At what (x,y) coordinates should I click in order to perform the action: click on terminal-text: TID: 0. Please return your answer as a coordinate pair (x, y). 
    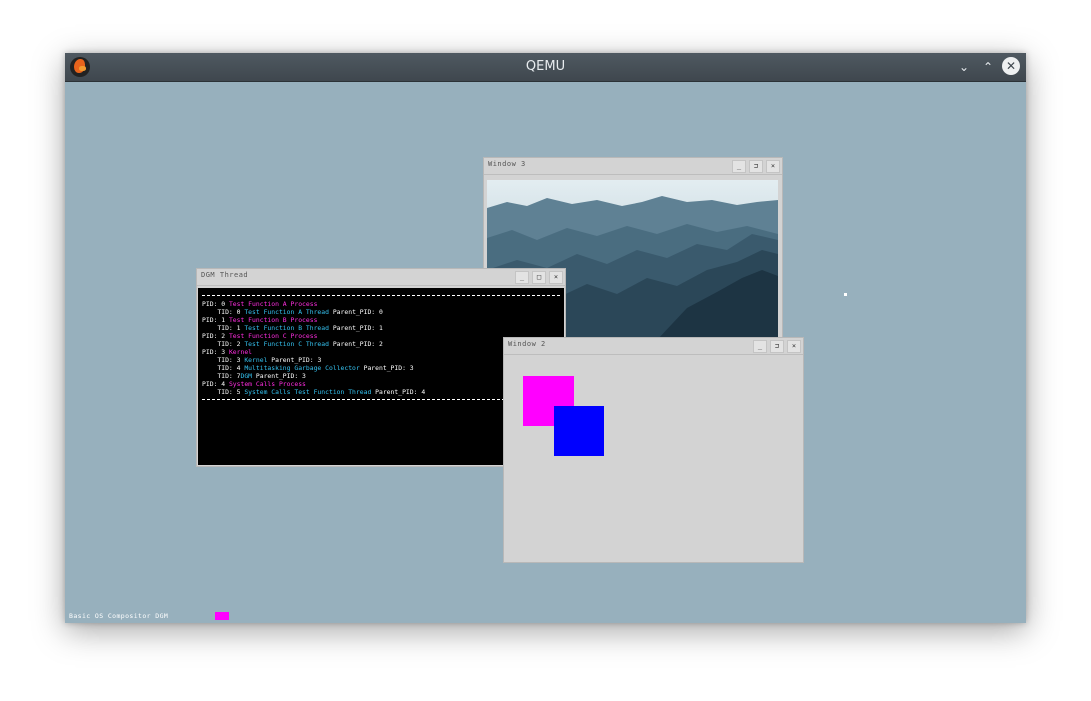
    Looking at the image, I should click on (223, 312).